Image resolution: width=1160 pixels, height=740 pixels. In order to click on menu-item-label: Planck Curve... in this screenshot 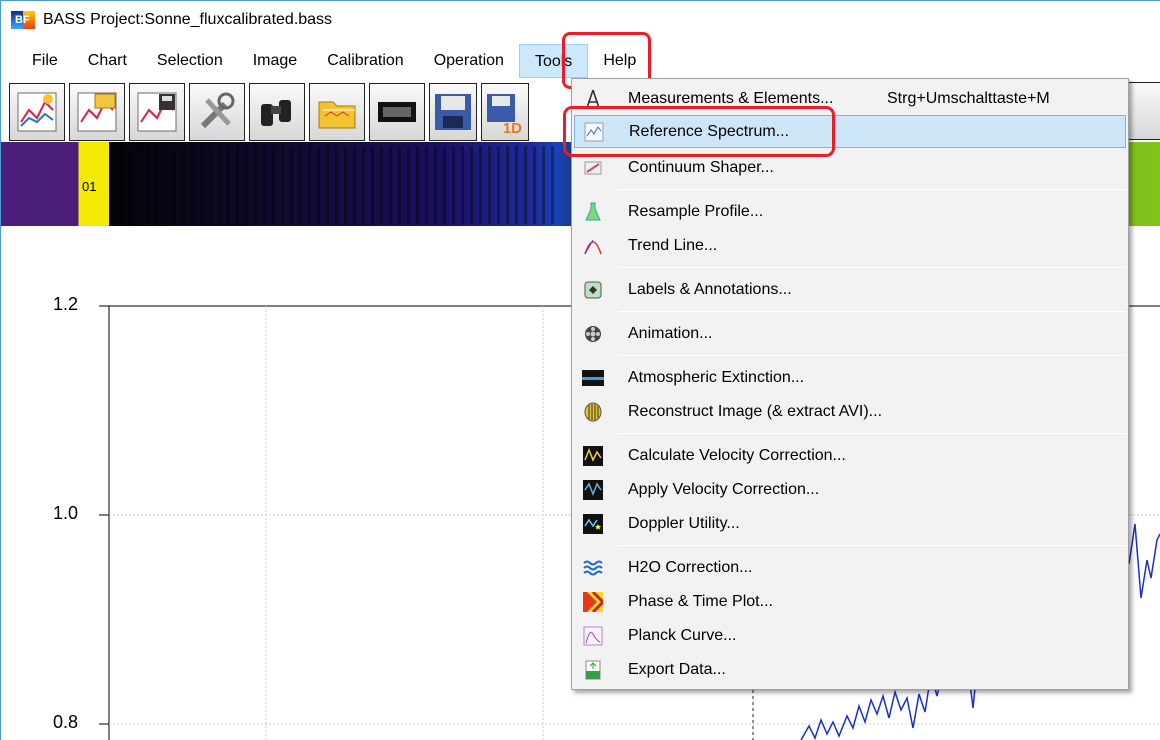, I will do `click(682, 635)`.